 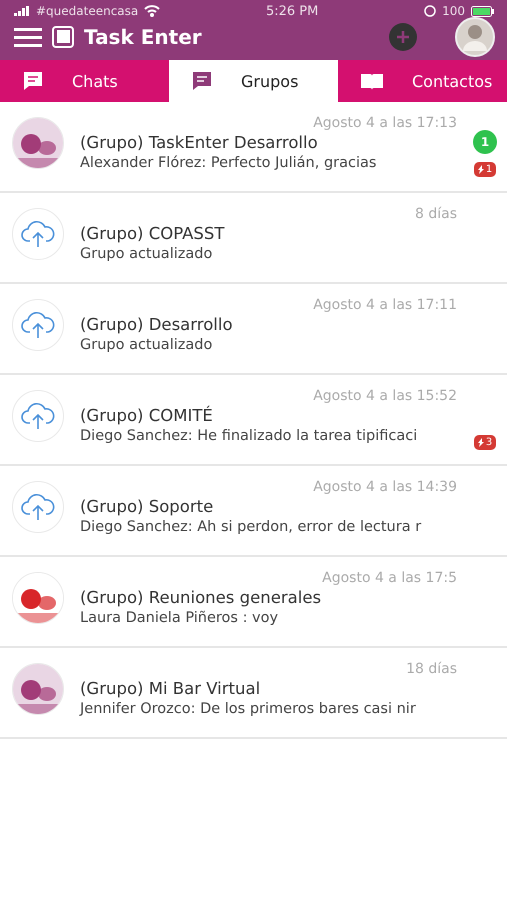 What do you see at coordinates (153, 233) in the screenshot?
I see `group-name: (Grupo) COPASST` at bounding box center [153, 233].